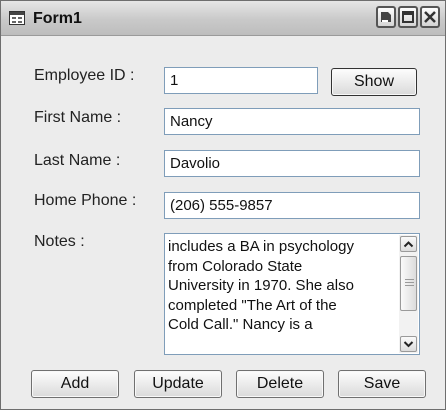 The image size is (446, 410). What do you see at coordinates (77, 160) in the screenshot?
I see `last-name-label: Last Name :` at bounding box center [77, 160].